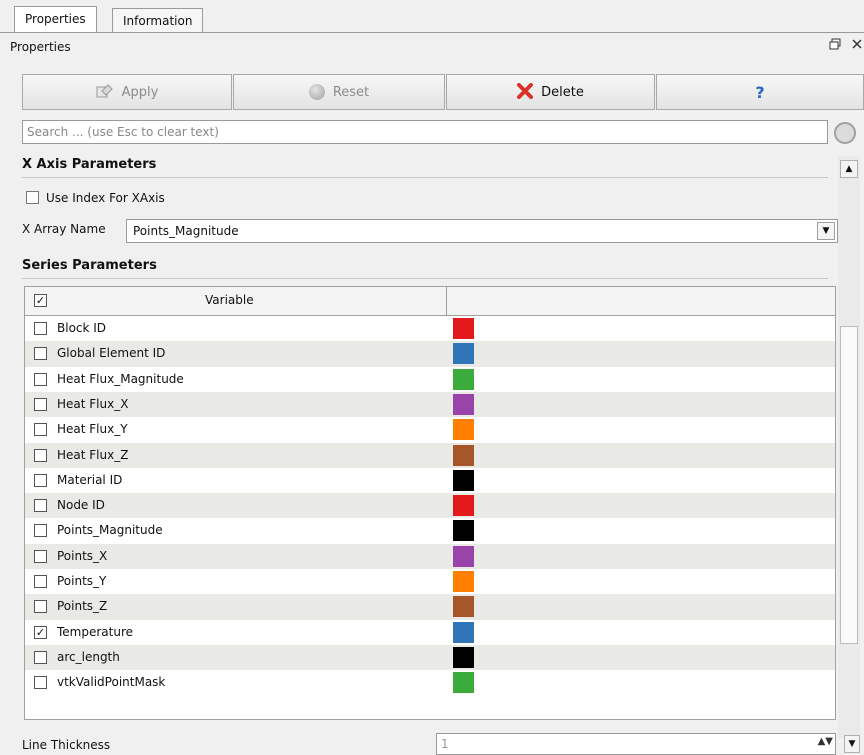 This screenshot has width=864, height=755. What do you see at coordinates (430, 581) in the screenshot?
I see `table-row: Points_Y` at bounding box center [430, 581].